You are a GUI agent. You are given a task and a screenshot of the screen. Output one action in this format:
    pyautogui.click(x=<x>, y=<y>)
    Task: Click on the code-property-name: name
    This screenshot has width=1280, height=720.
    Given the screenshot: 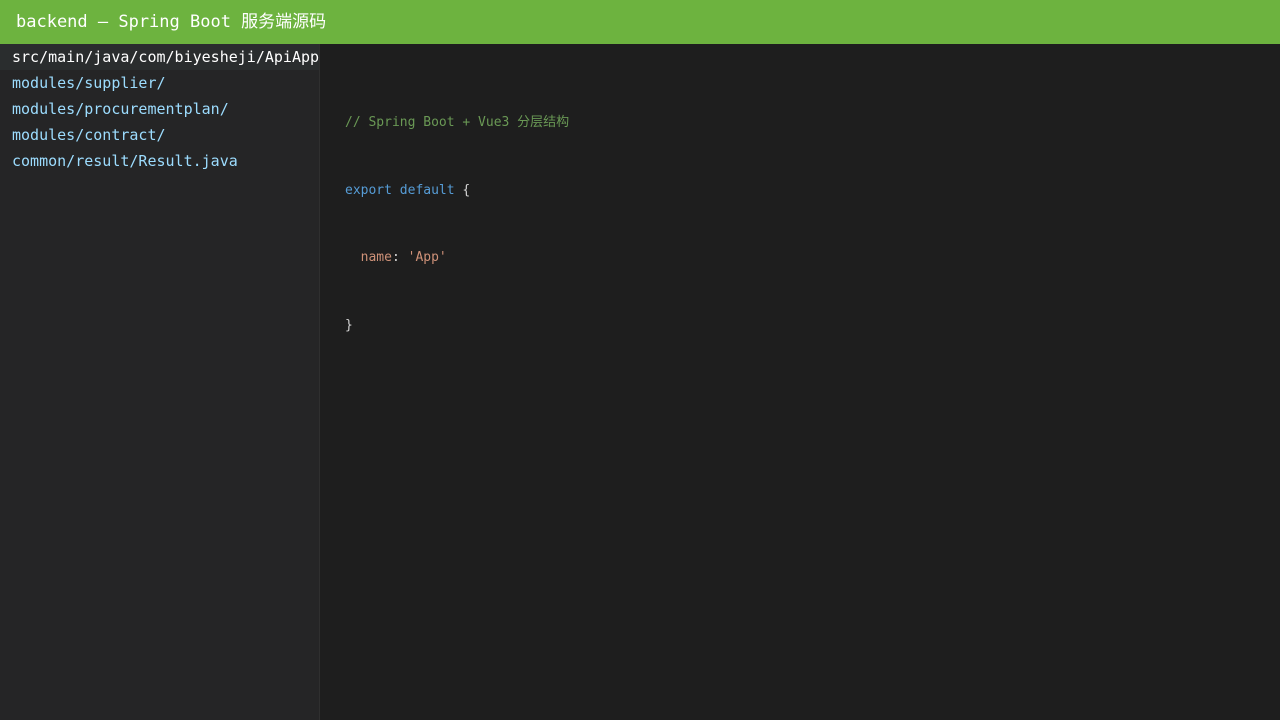 What is the action you would take?
    pyautogui.click(x=376, y=257)
    